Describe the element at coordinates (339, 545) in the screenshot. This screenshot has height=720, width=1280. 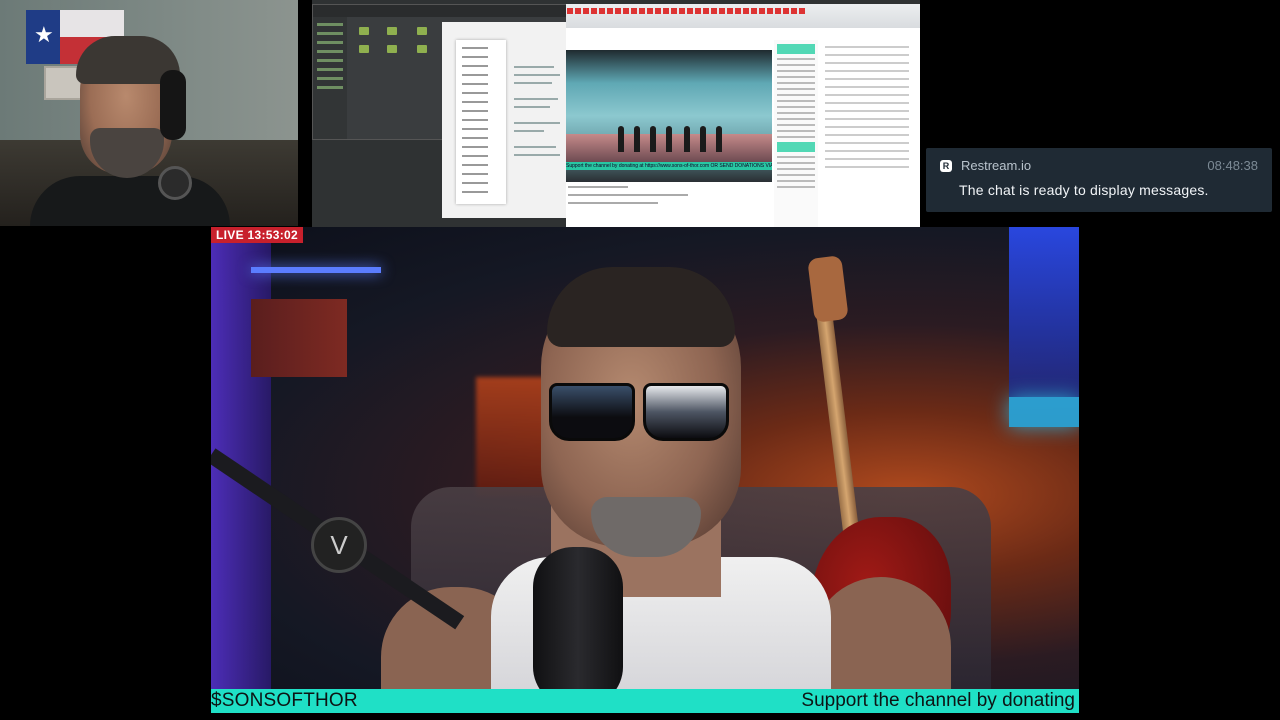
I see `microphone-logo-icon: V` at that location.